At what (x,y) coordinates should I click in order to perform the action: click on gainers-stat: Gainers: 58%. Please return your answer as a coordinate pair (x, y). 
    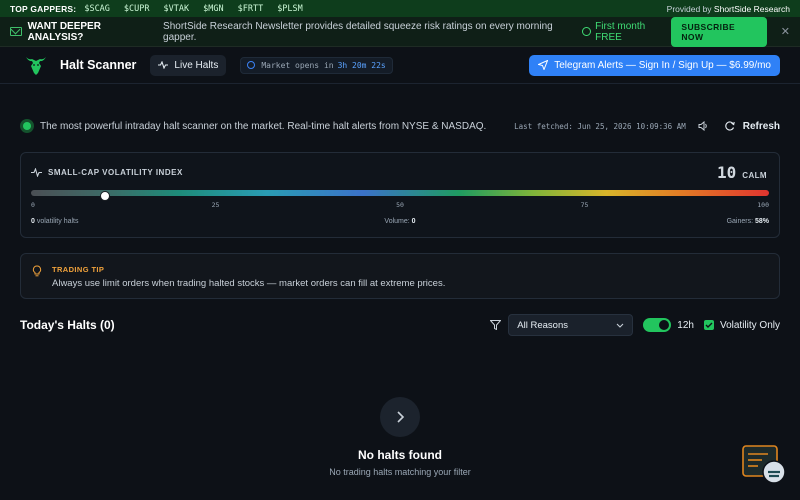
    Looking at the image, I should click on (748, 221).